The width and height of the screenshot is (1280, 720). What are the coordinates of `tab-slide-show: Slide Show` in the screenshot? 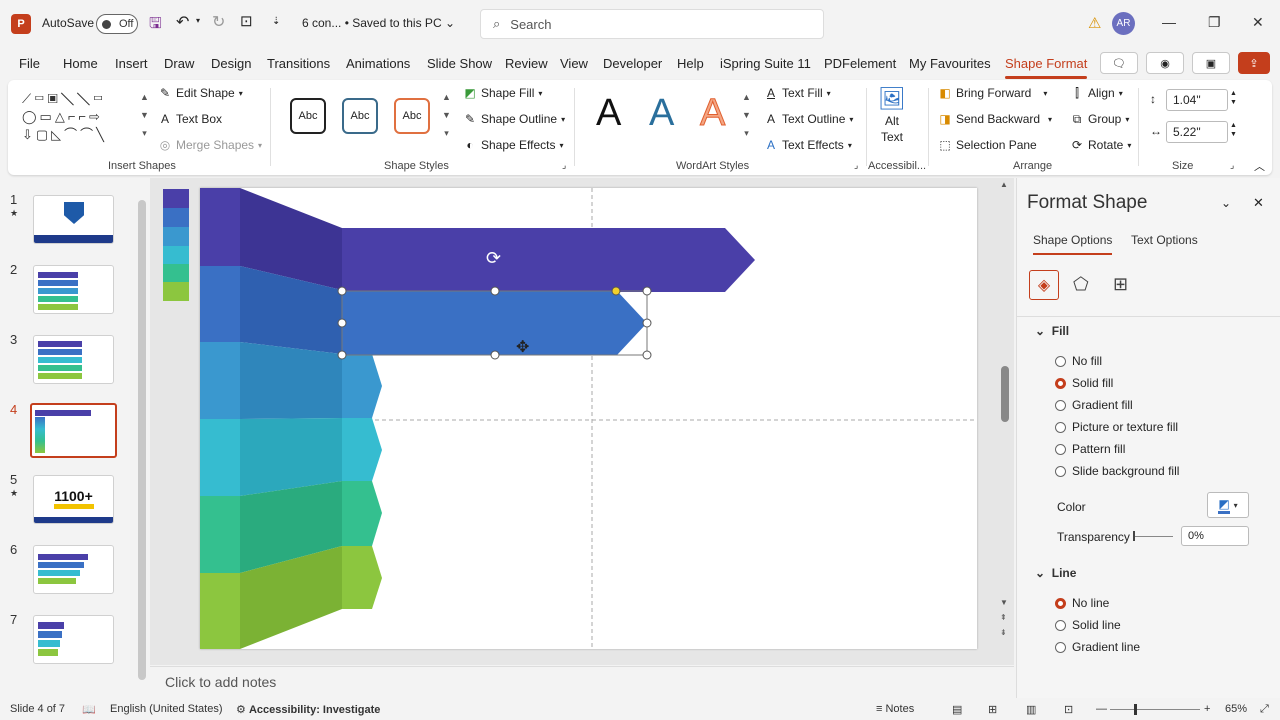 It's located at (459, 63).